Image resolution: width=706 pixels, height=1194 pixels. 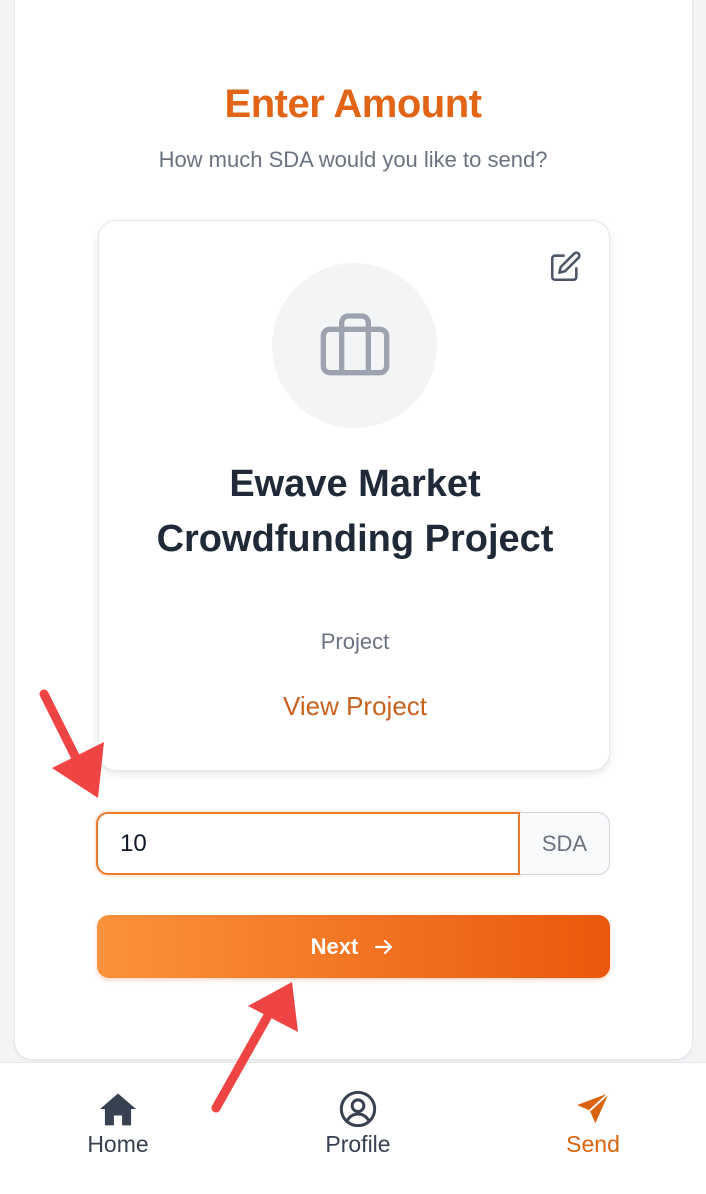 I want to click on user-circle-icon, so click(x=358, y=1109).